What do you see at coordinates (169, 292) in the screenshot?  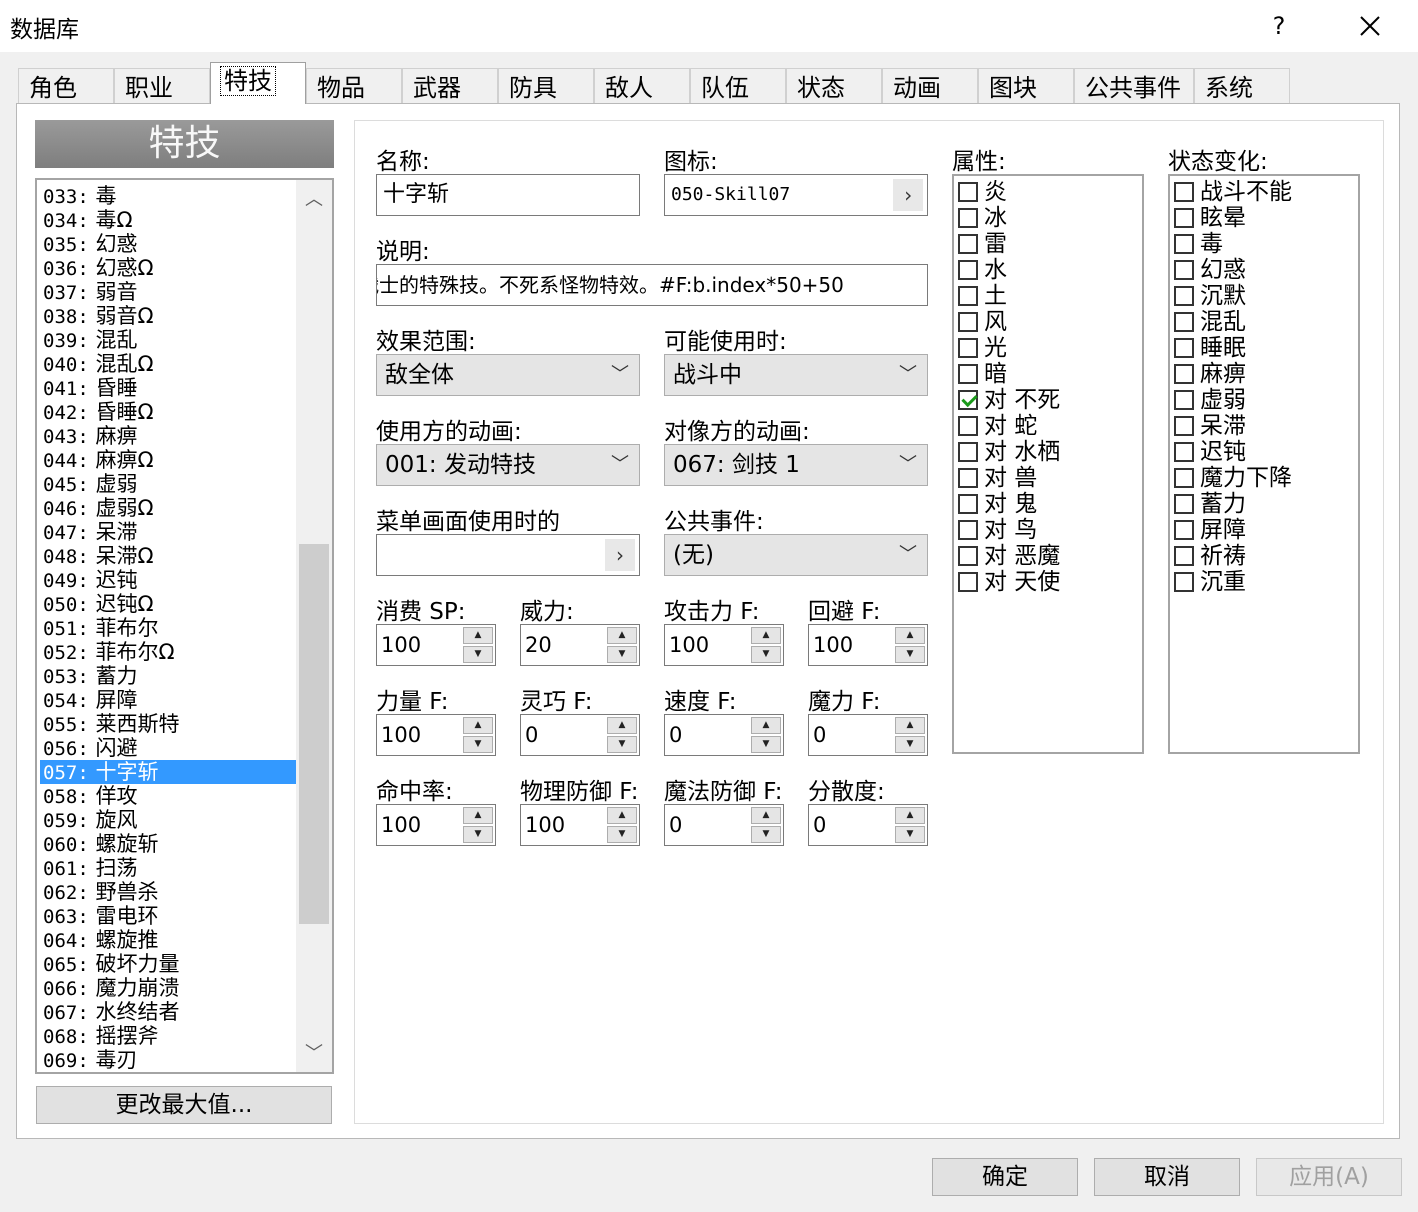 I see `list-item: 037: 弱音` at bounding box center [169, 292].